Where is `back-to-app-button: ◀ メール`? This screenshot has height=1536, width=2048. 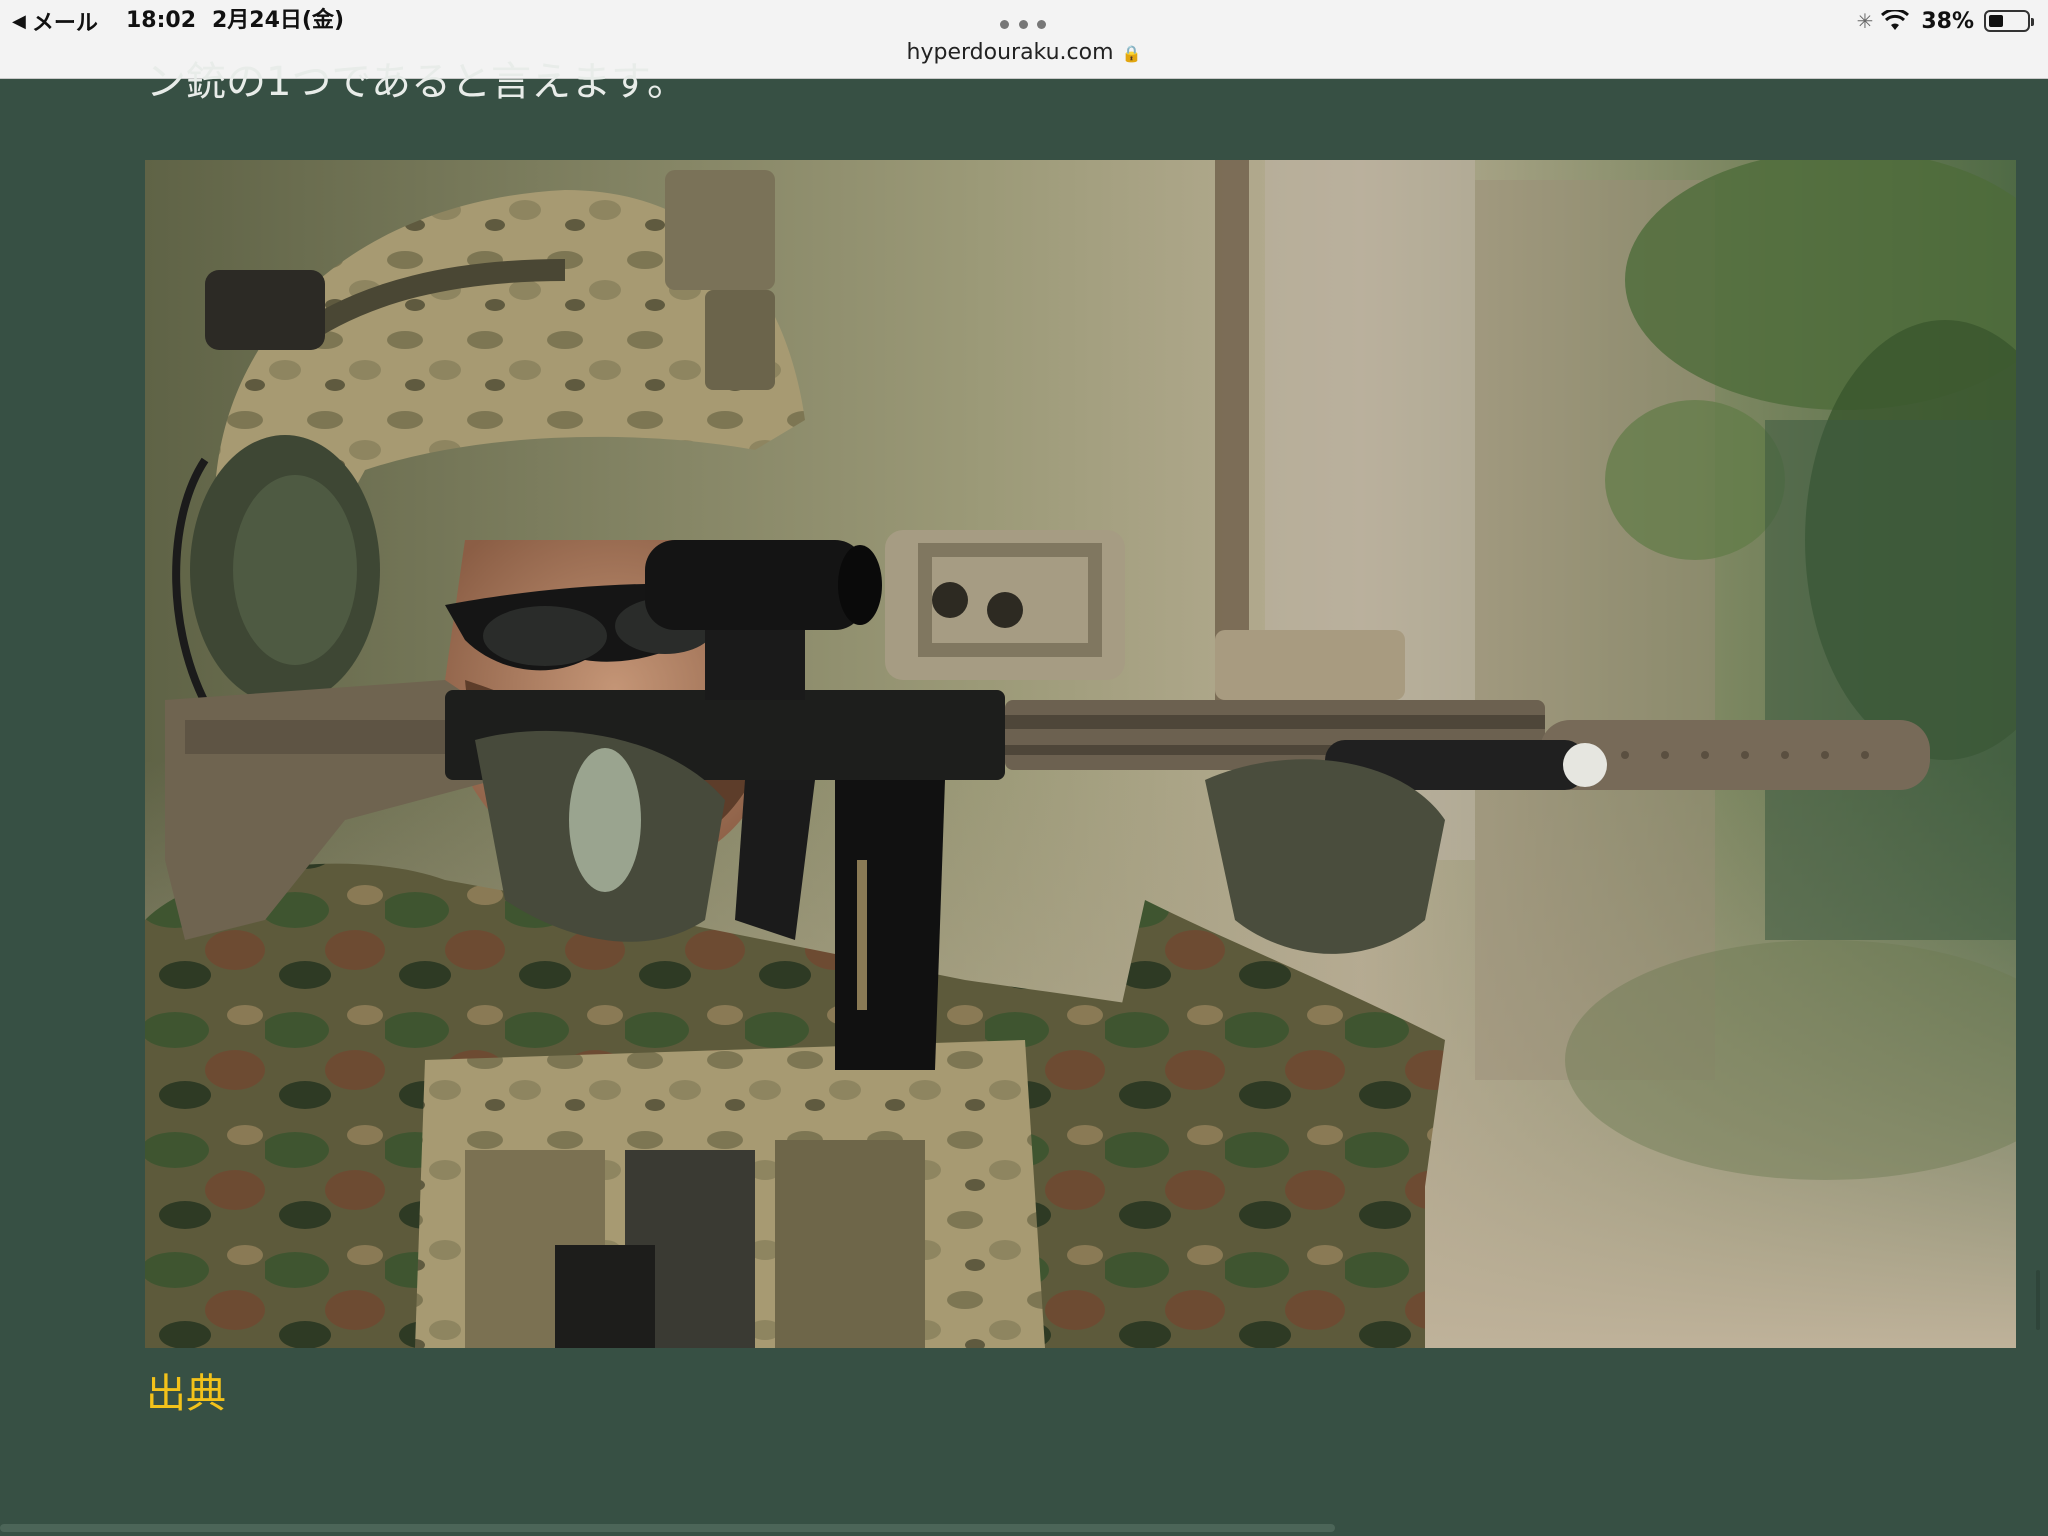 back-to-app-button: ◀ メール is located at coordinates (55, 21).